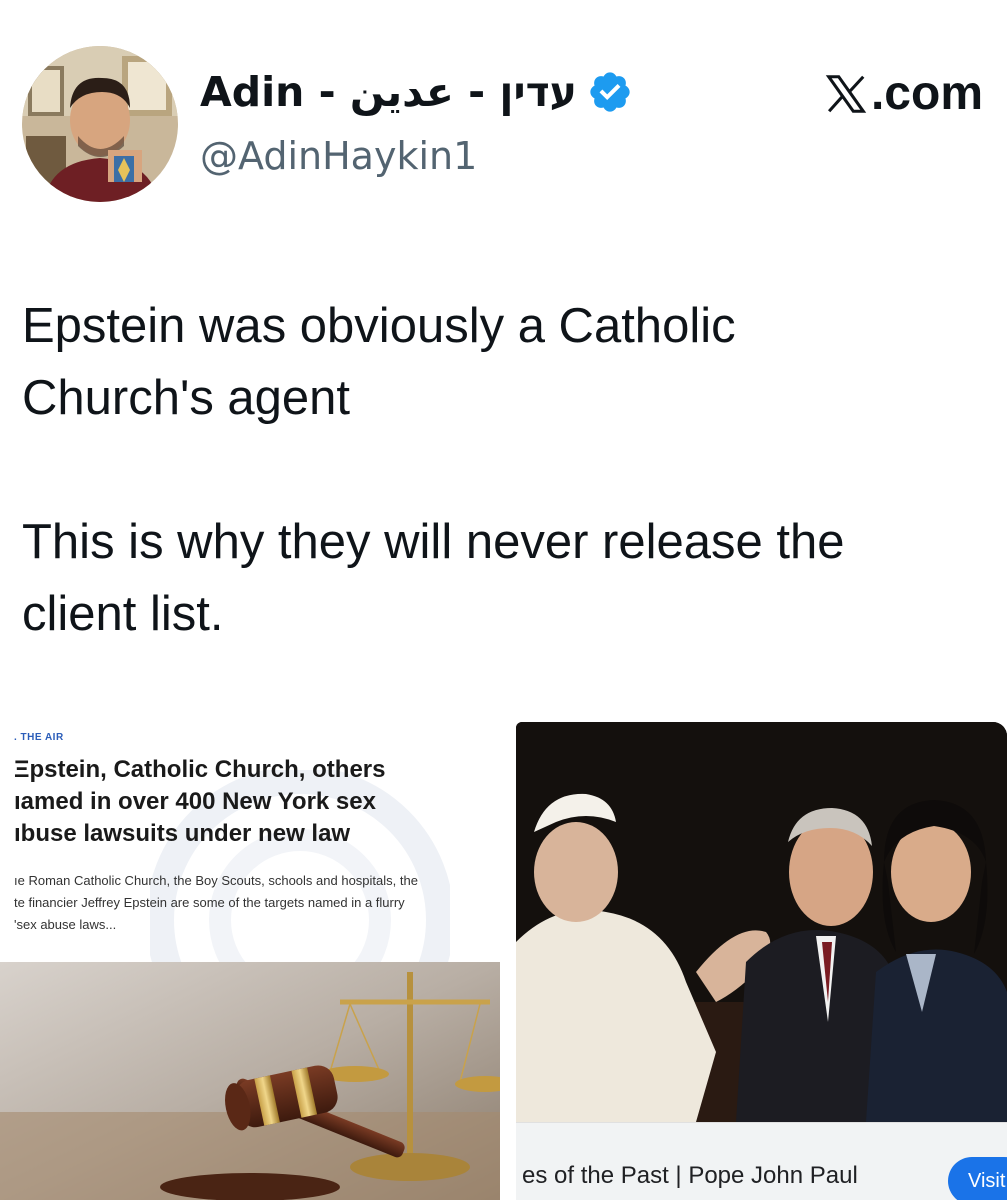 The image size is (1007, 1200). What do you see at coordinates (388, 92) in the screenshot?
I see `display-name: Adin - עדין - عدين` at bounding box center [388, 92].